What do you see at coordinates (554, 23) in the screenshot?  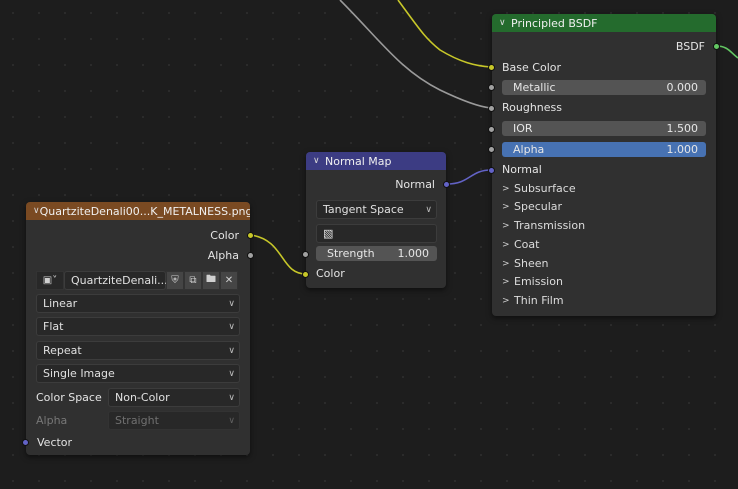 I see `bsdf-title: Principled BSDF` at bounding box center [554, 23].